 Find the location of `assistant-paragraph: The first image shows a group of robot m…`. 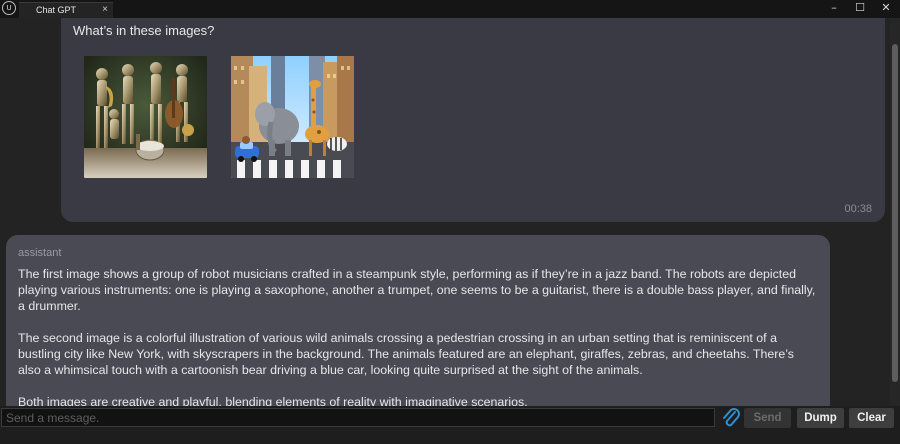

assistant-paragraph: The first image shows a group of robot m… is located at coordinates (417, 290).